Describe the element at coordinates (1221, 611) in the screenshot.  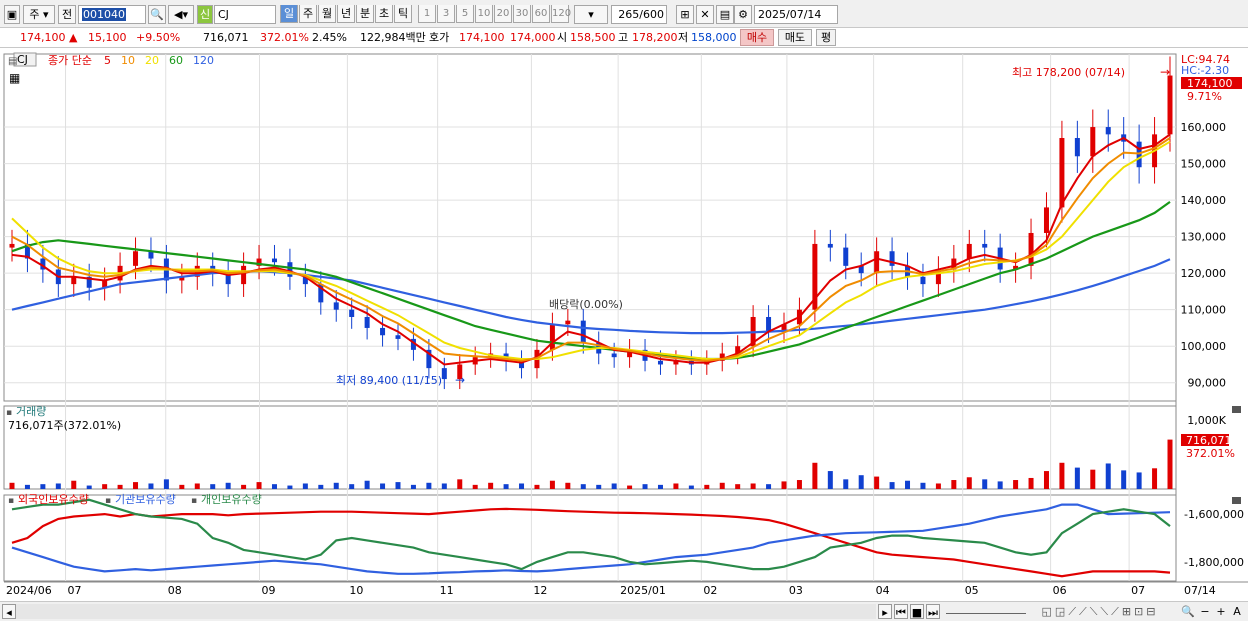
I see `zoom-in-icon: +` at that location.